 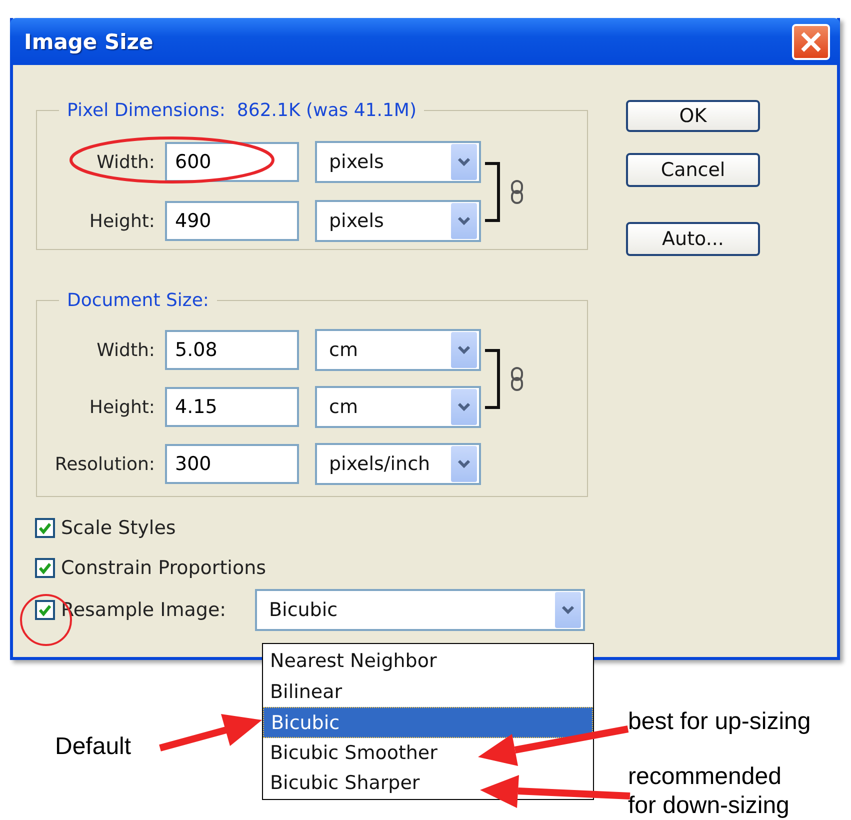 I want to click on window-title: Image Size, so click(x=89, y=42).